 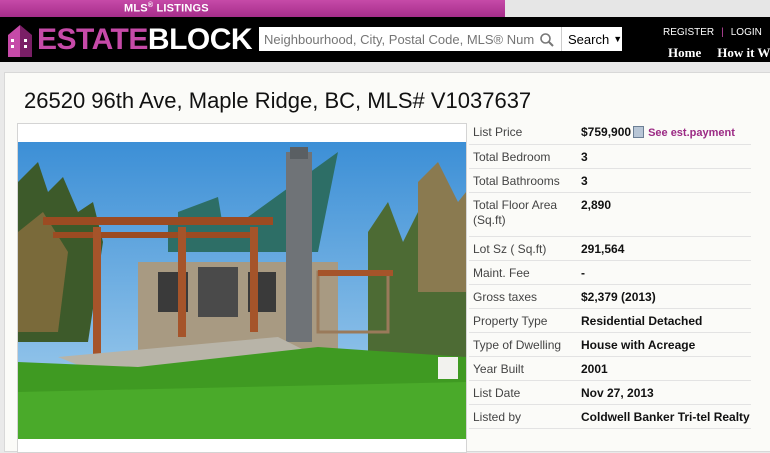 I want to click on main-nav: Home How it Works, so click(x=719, y=53).